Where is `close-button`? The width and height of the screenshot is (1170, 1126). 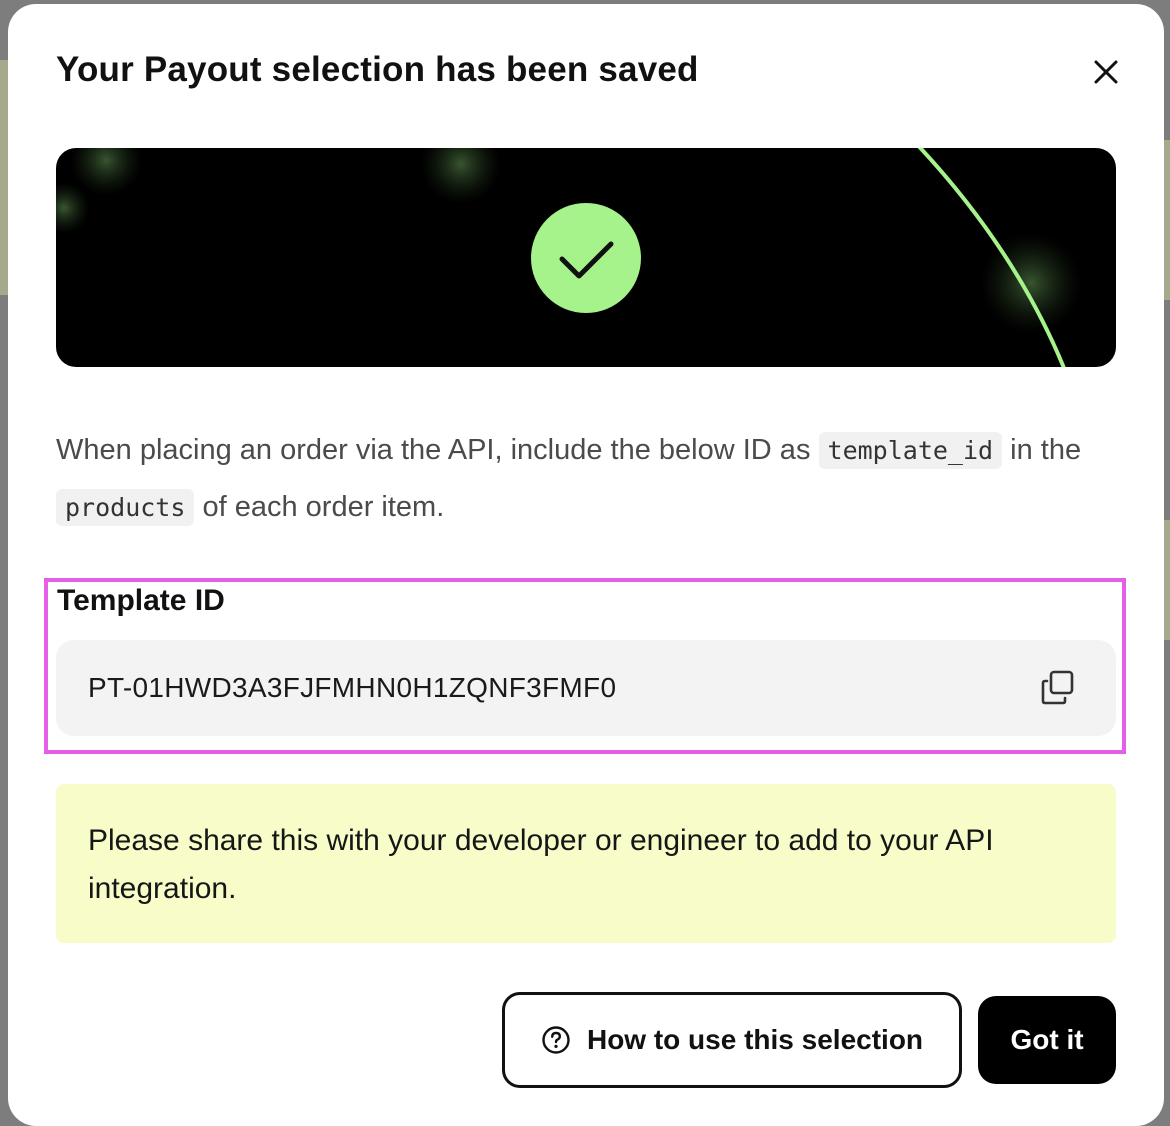 close-button is located at coordinates (1106, 72).